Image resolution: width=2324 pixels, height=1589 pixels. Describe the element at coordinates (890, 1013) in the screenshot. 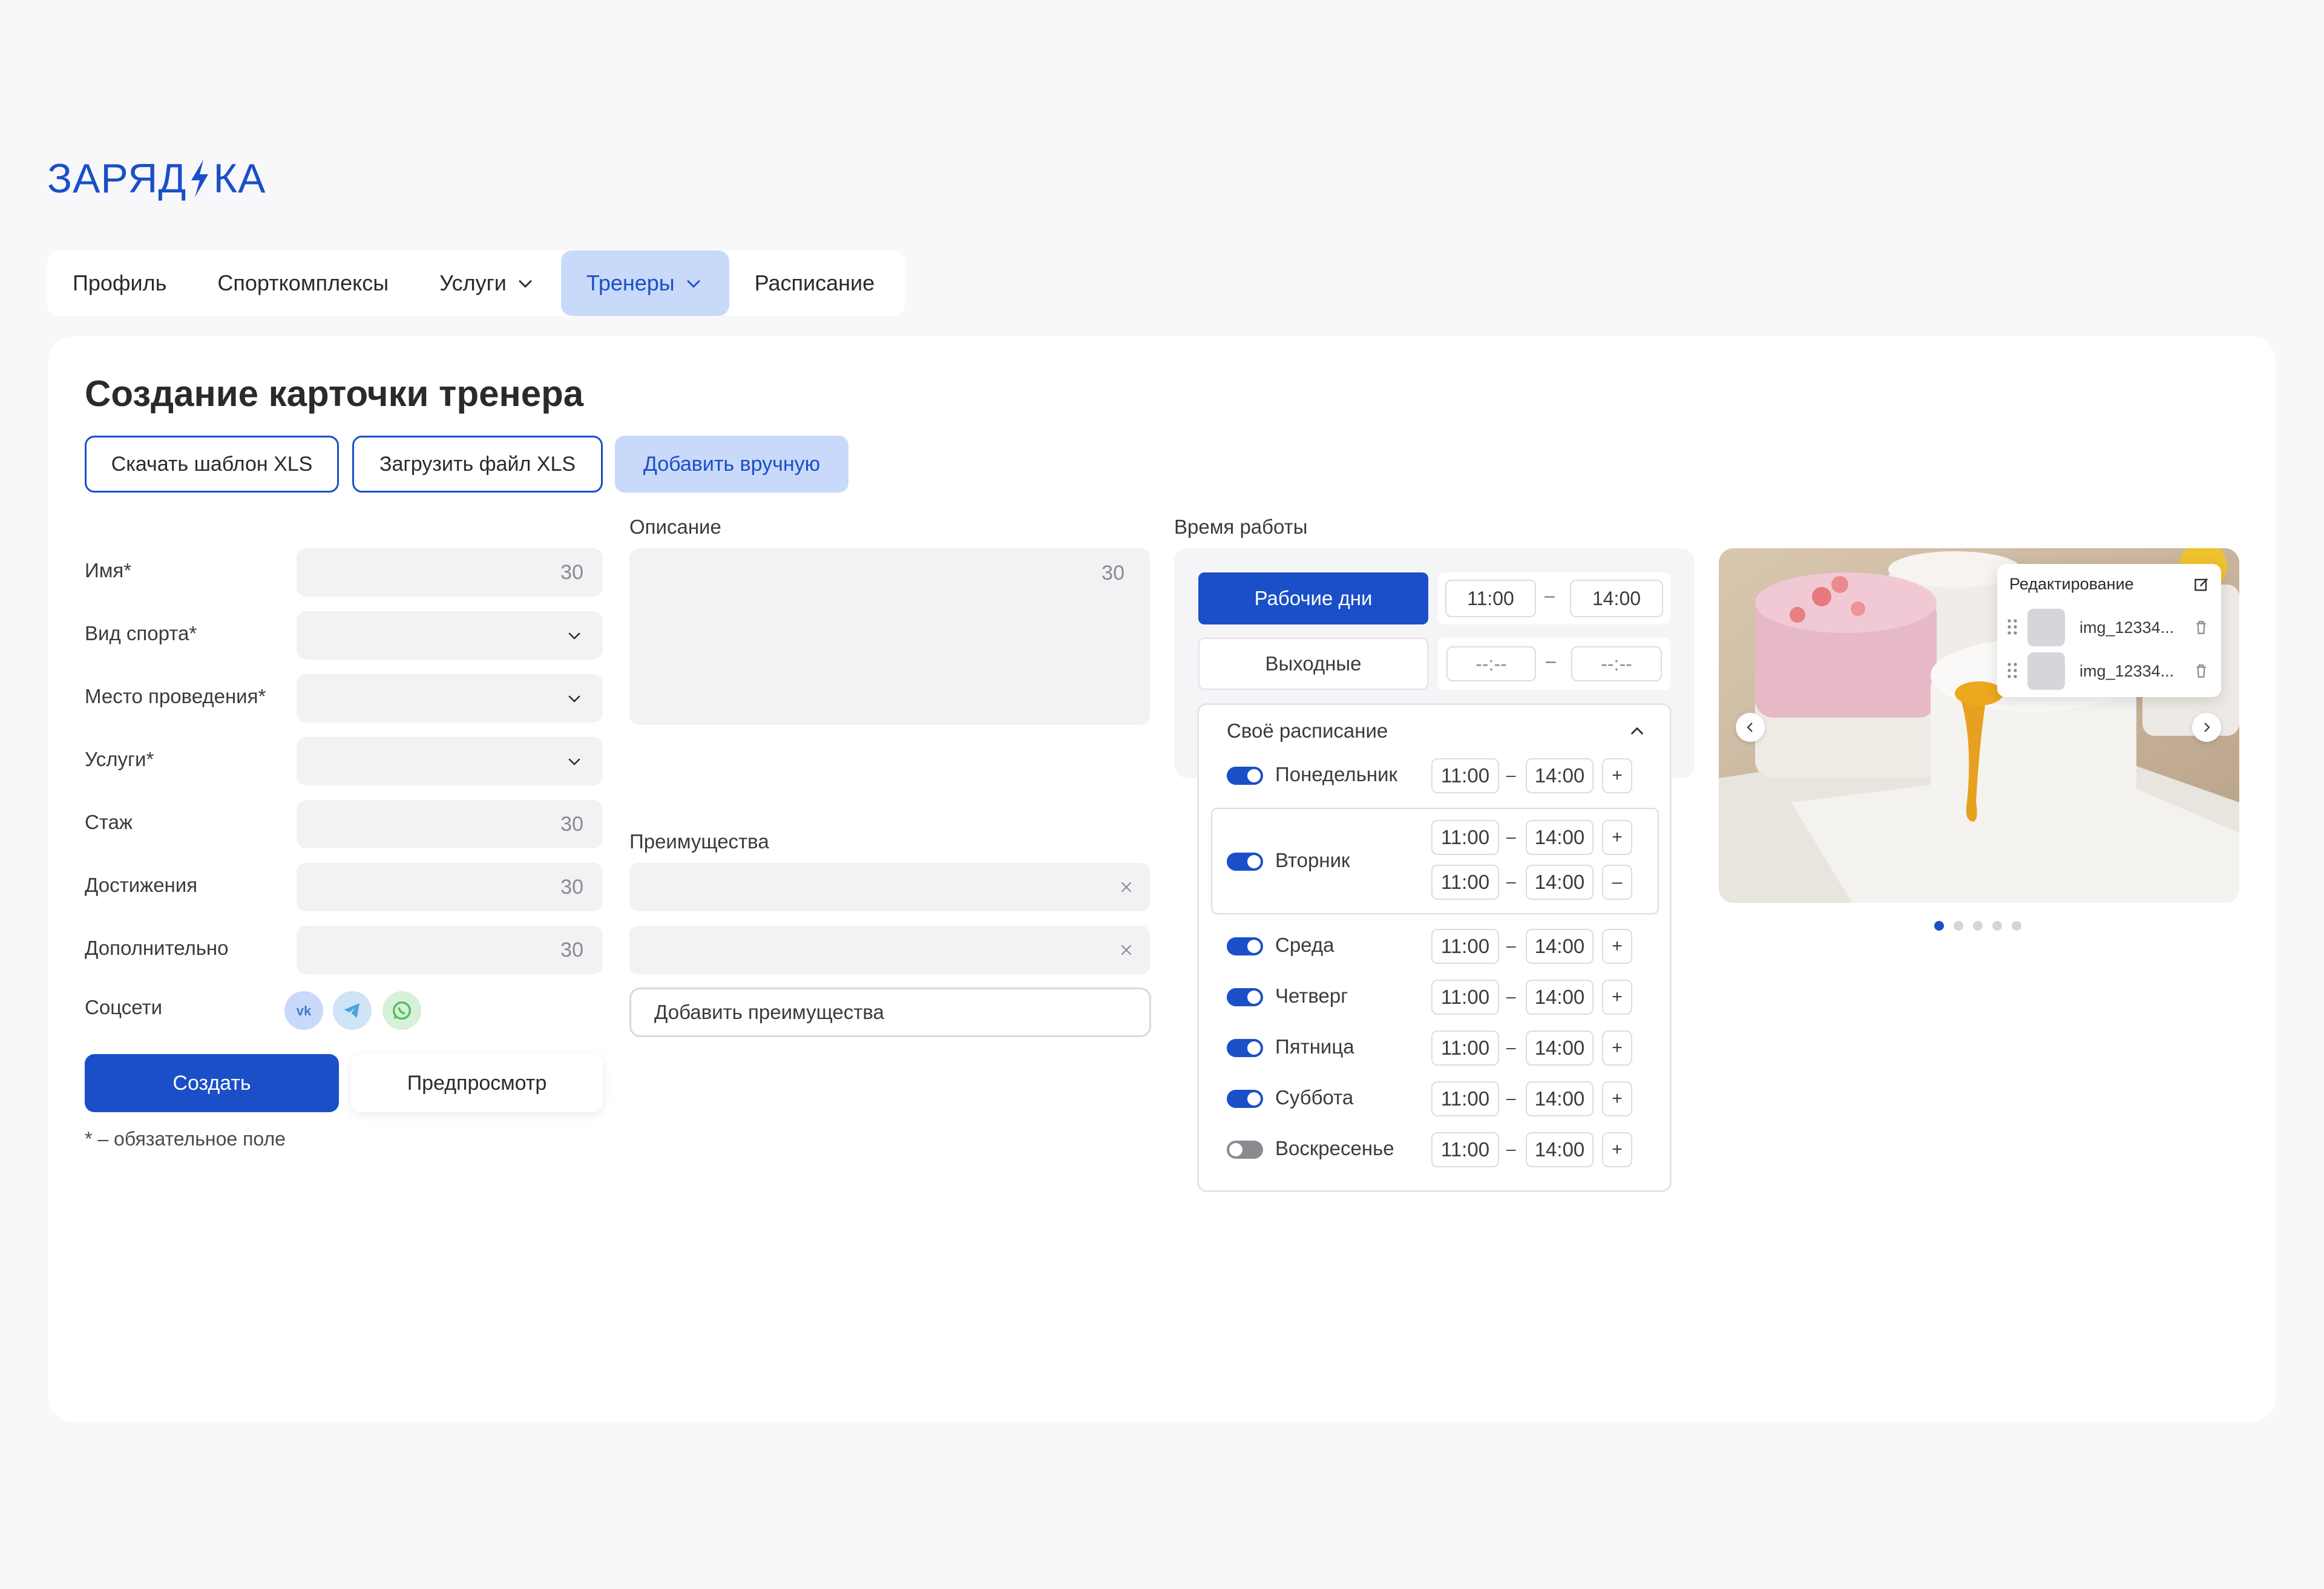

I see `add-advantage-button: Добавить преимущества` at that location.